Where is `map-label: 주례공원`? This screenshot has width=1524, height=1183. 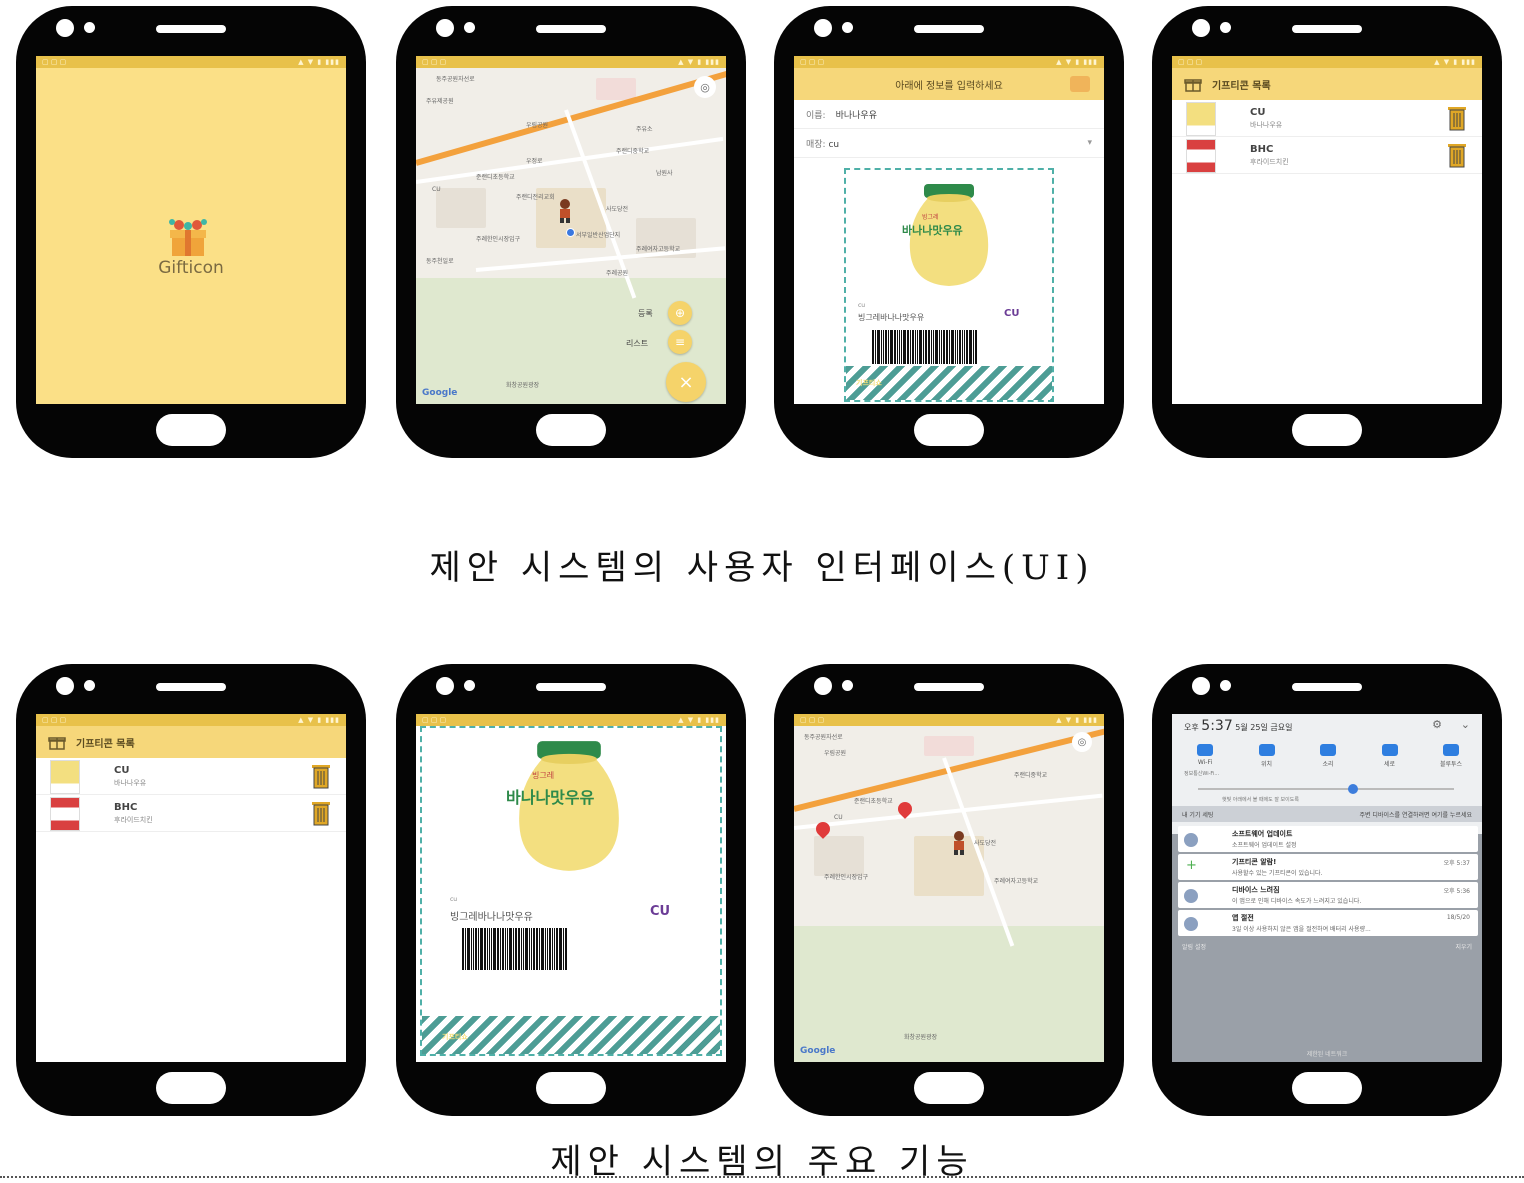
map-label: 주례공원 is located at coordinates (617, 273).